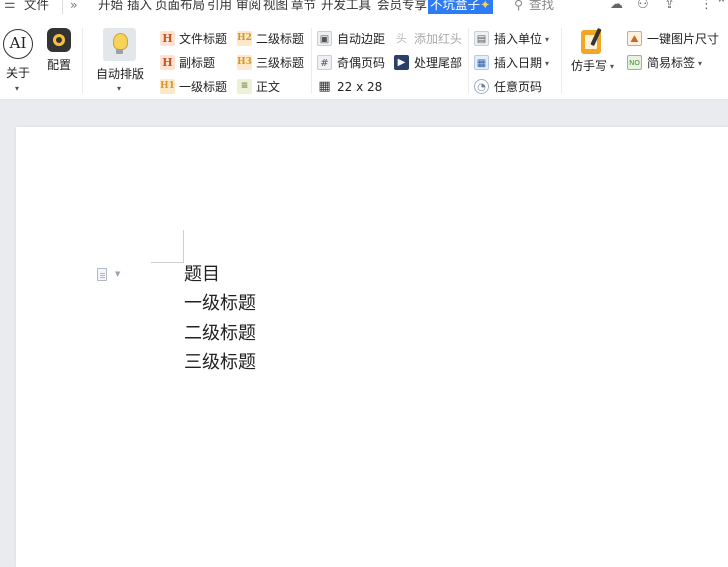  I want to click on heading-h1-icon: H1, so click(167, 86).